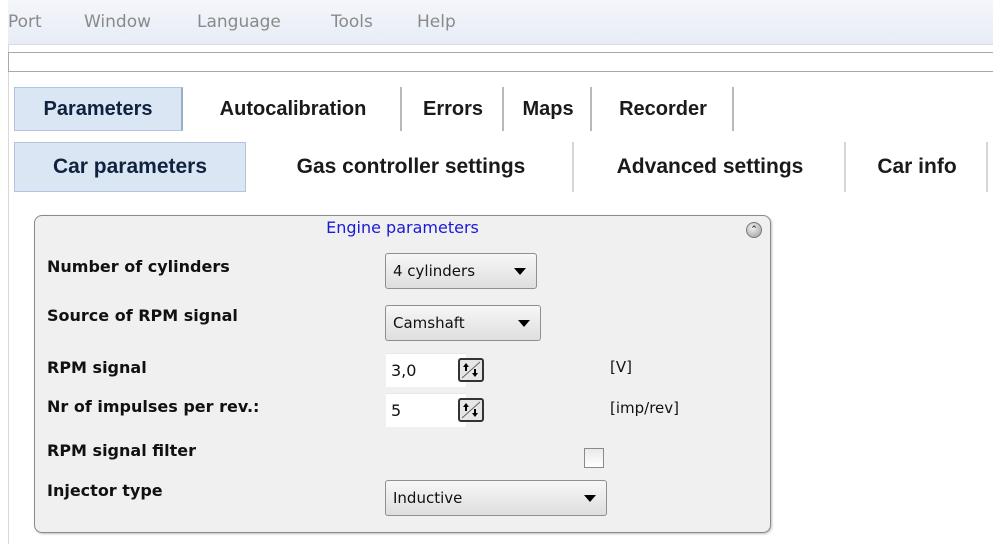 The image size is (993, 544). I want to click on label-rpm-signal-filter: RPM signal filter, so click(121, 450).